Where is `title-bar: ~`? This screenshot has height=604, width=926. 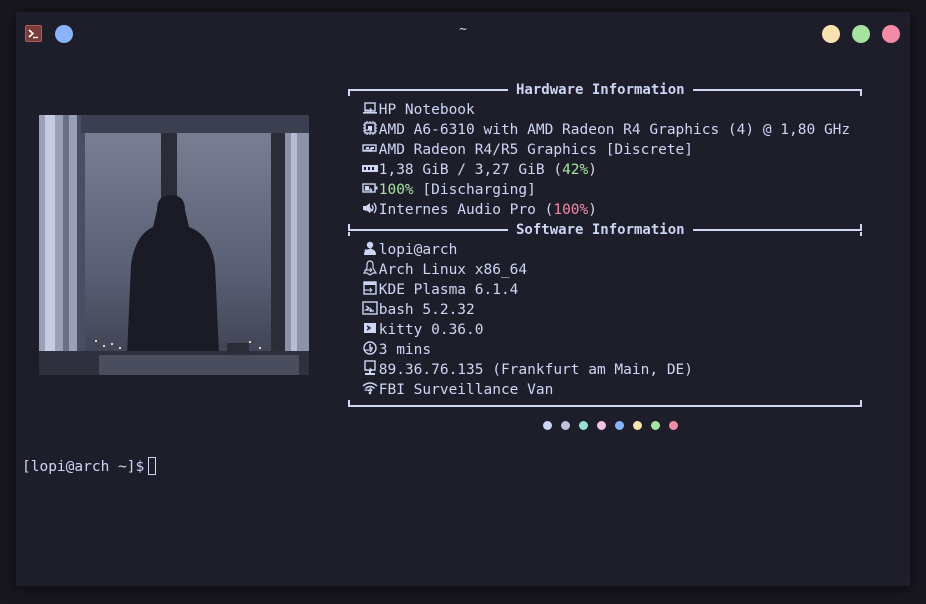 title-bar: ~ is located at coordinates (463, 32).